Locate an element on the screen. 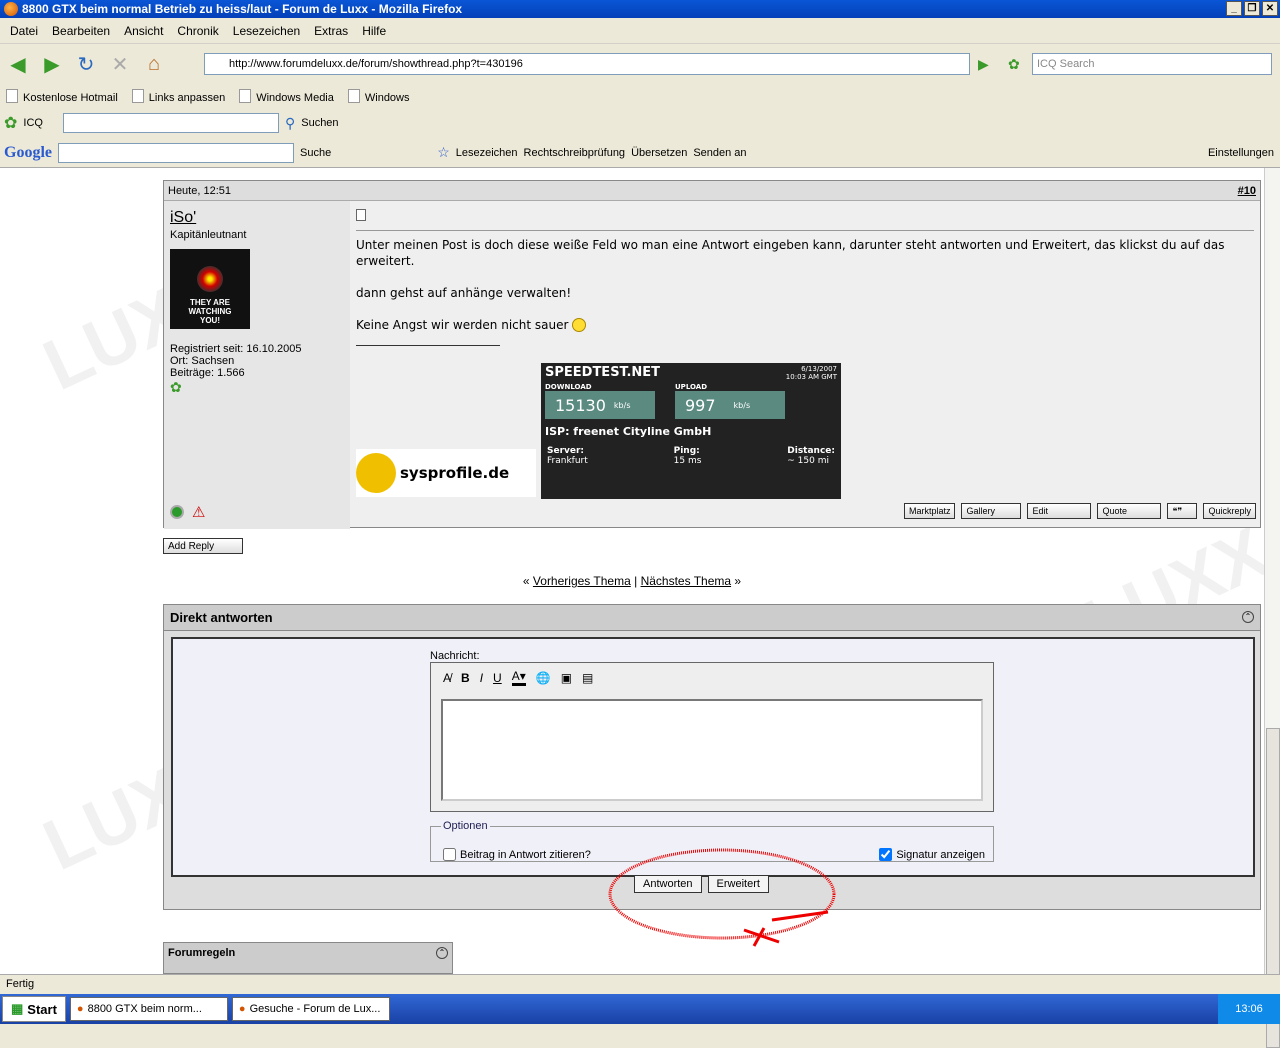 Image resolution: width=1280 pixels, height=1048 pixels. red-ellipse-annotation is located at coordinates (722, 897).